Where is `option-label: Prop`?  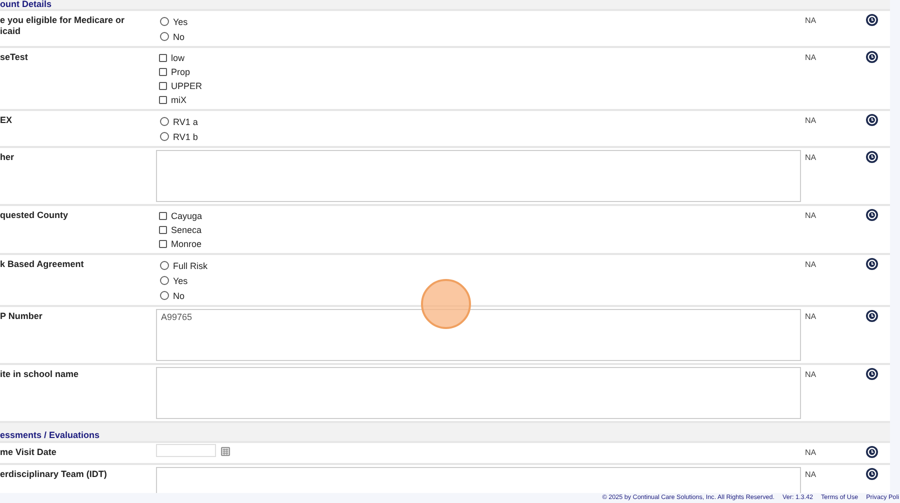 option-label: Prop is located at coordinates (180, 72).